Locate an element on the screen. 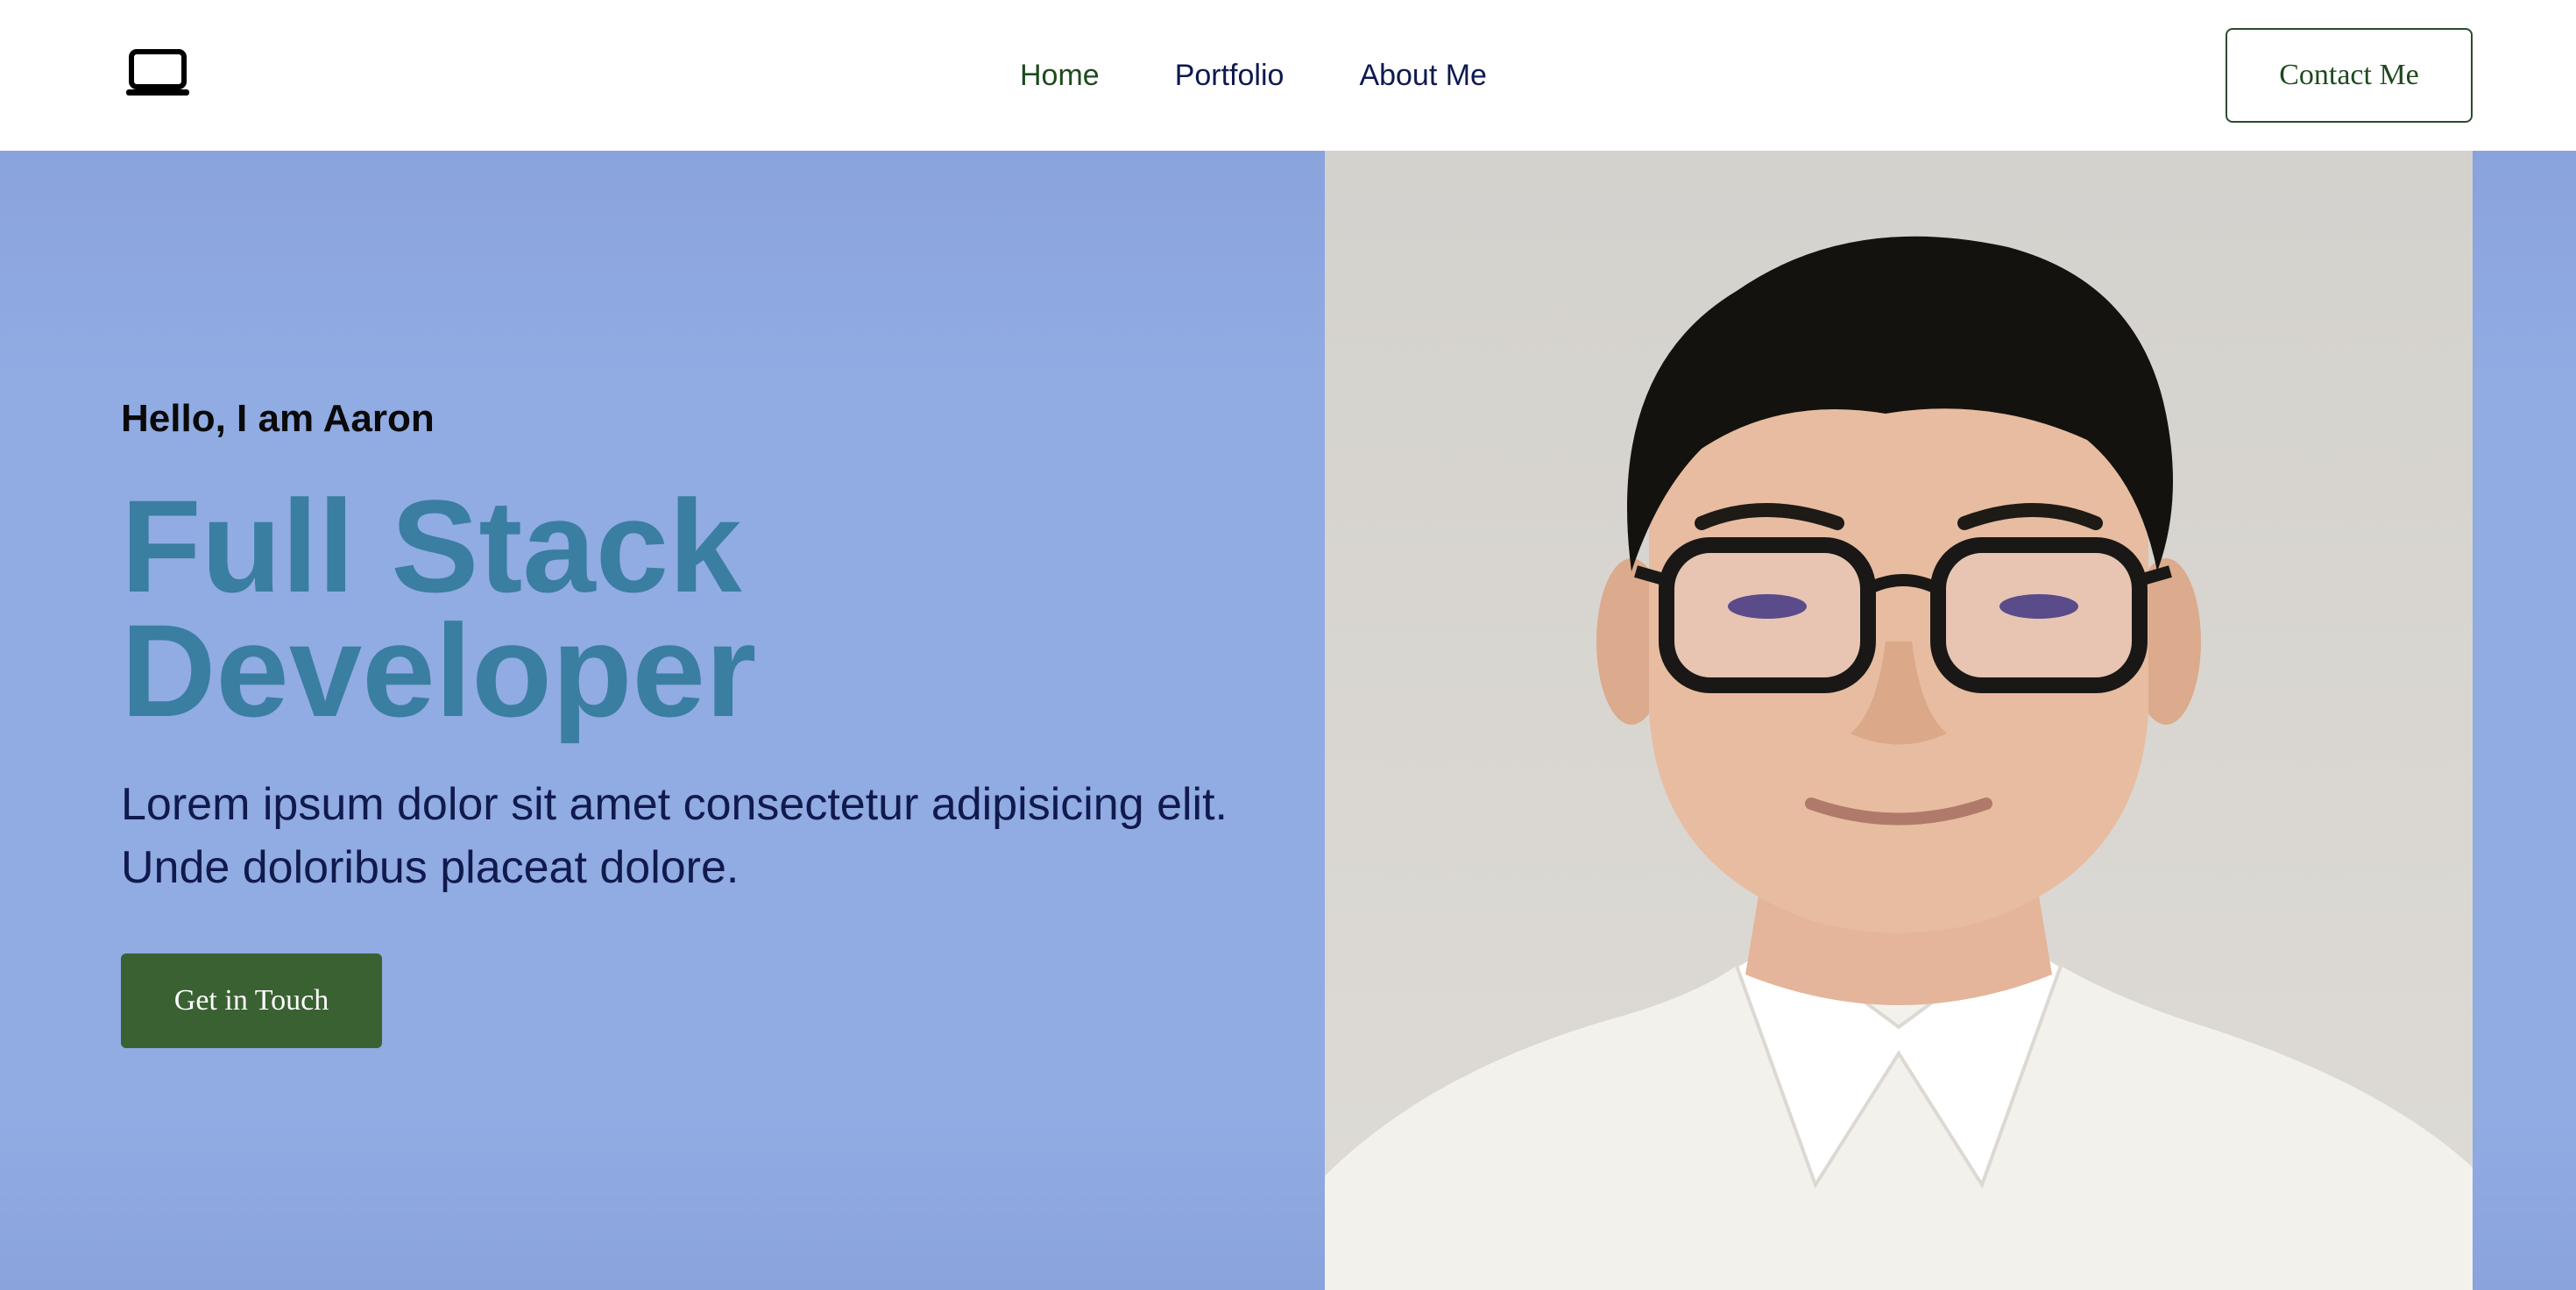 This screenshot has height=1290, width=2576. contact-me-button: Contact Me is located at coordinates (2349, 76).